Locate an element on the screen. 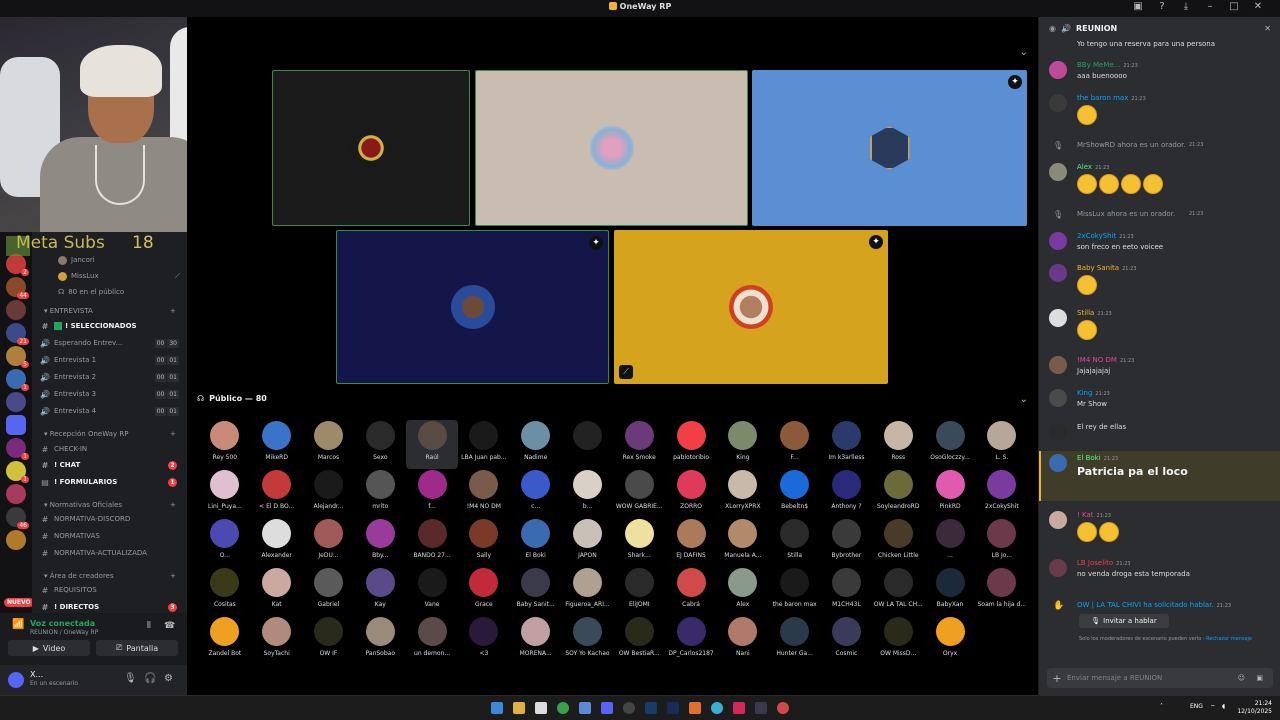 Image resolution: width=1280 pixels, height=720 pixels. microphone-icon: 🎙 is located at coordinates (130, 678).